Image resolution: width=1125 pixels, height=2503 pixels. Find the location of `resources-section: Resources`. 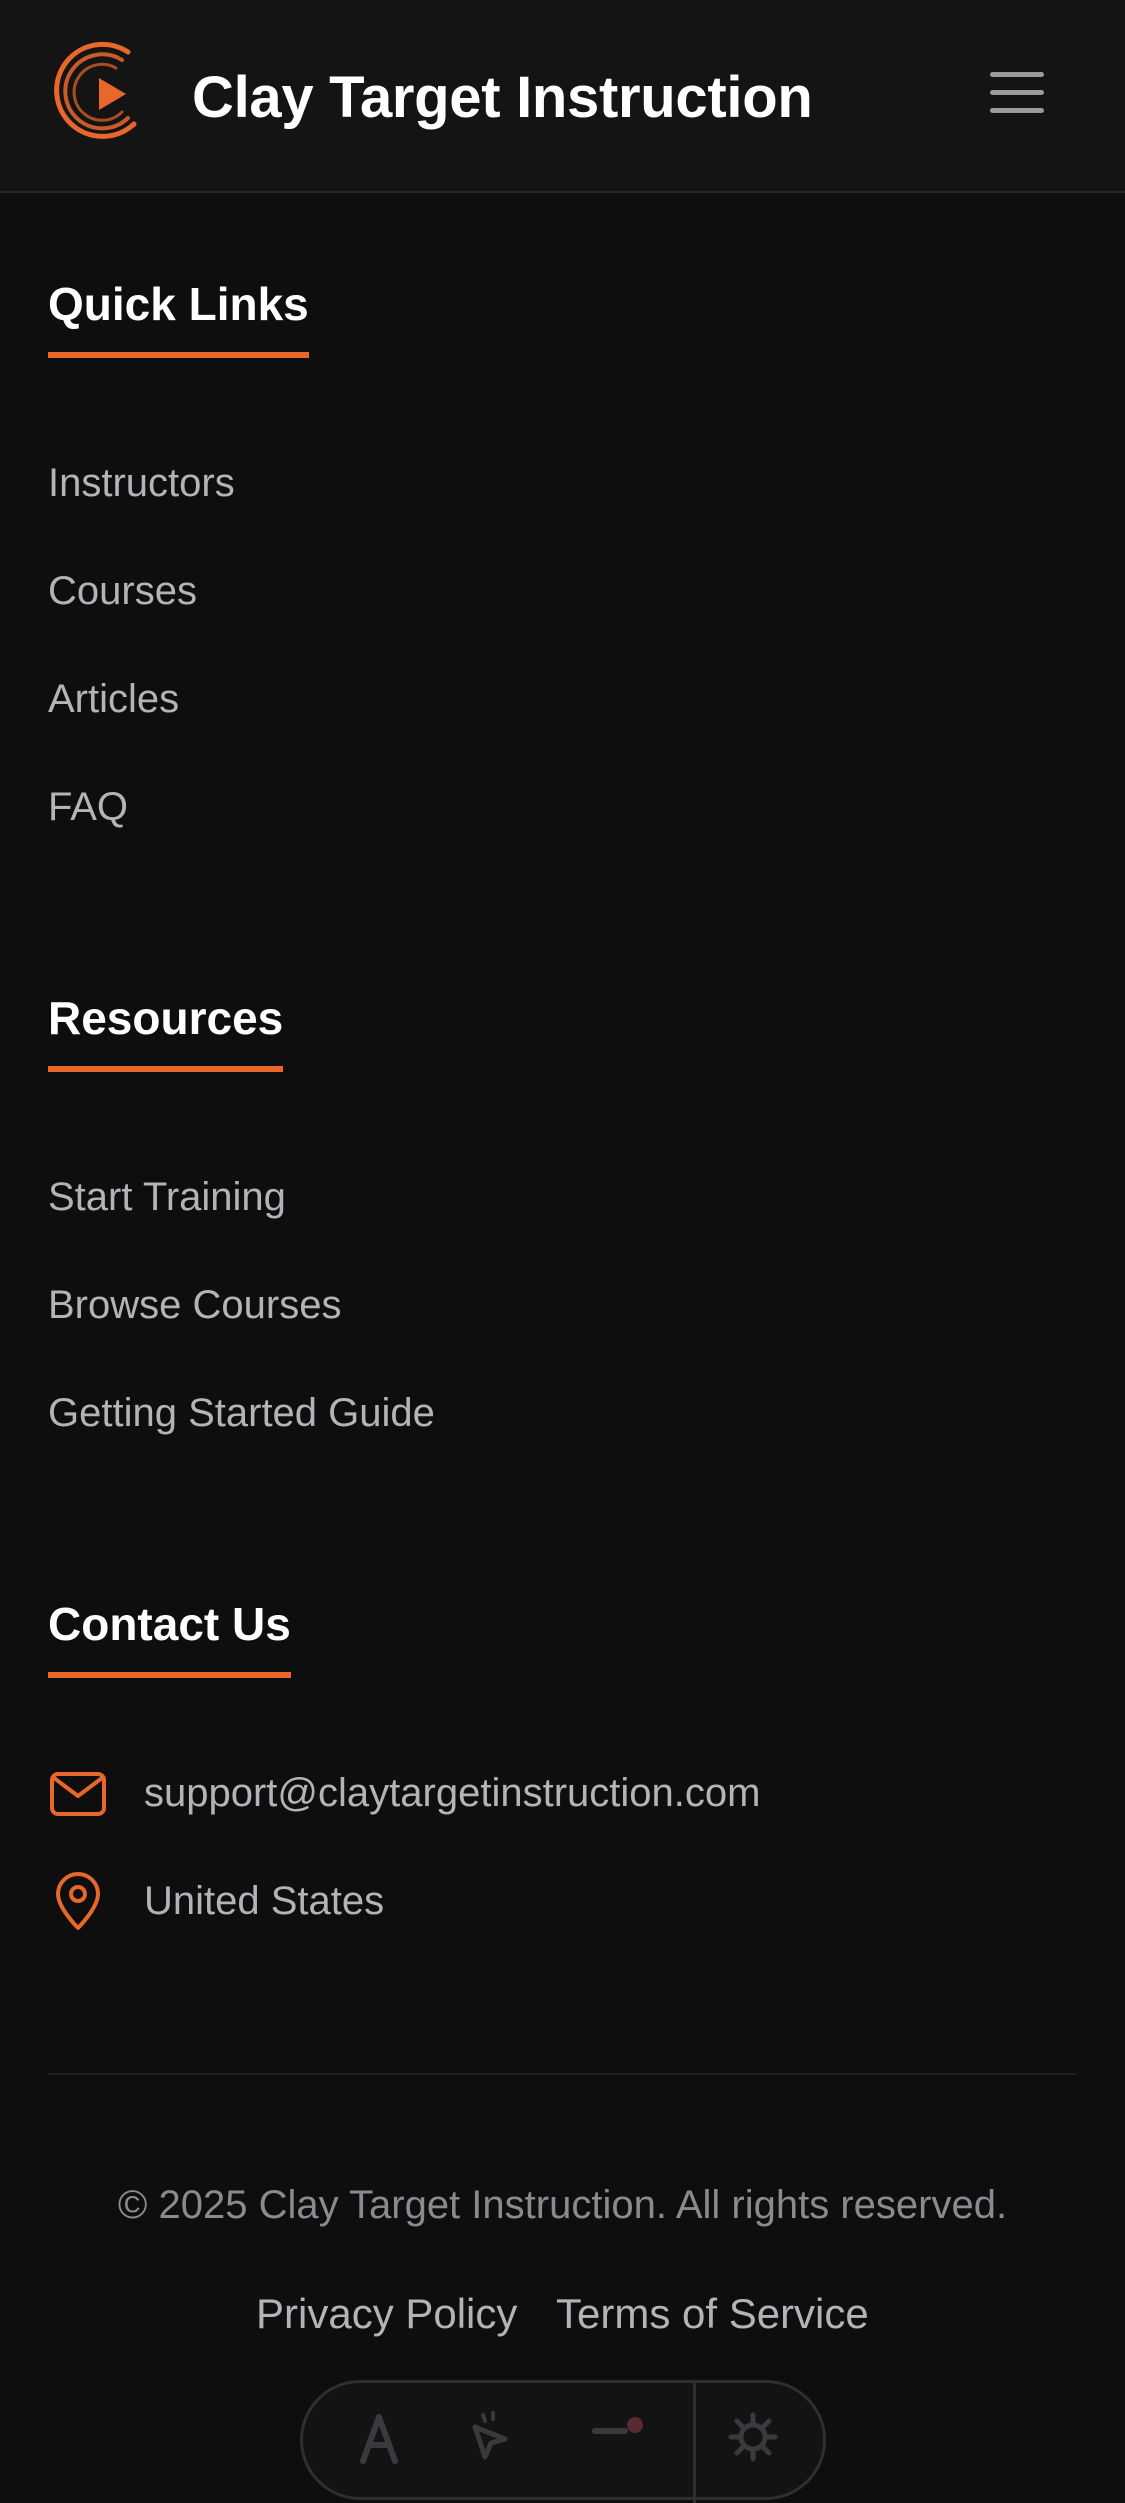

resources-section: Resources is located at coordinates (166, 1031).